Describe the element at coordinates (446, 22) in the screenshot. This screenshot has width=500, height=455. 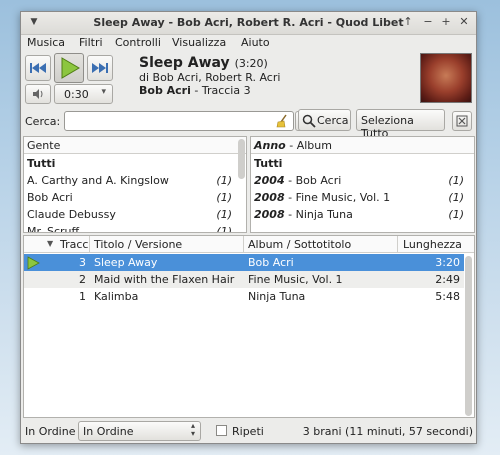
I see `maximize-icon: +` at that location.